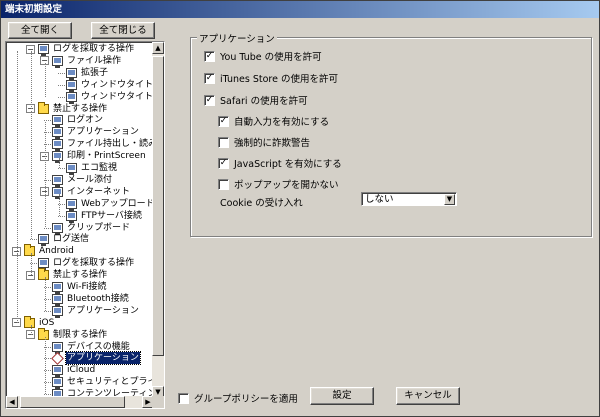 The image size is (600, 417). I want to click on tree-horizontal-scrollbar: ◀ ▶, so click(80, 402).